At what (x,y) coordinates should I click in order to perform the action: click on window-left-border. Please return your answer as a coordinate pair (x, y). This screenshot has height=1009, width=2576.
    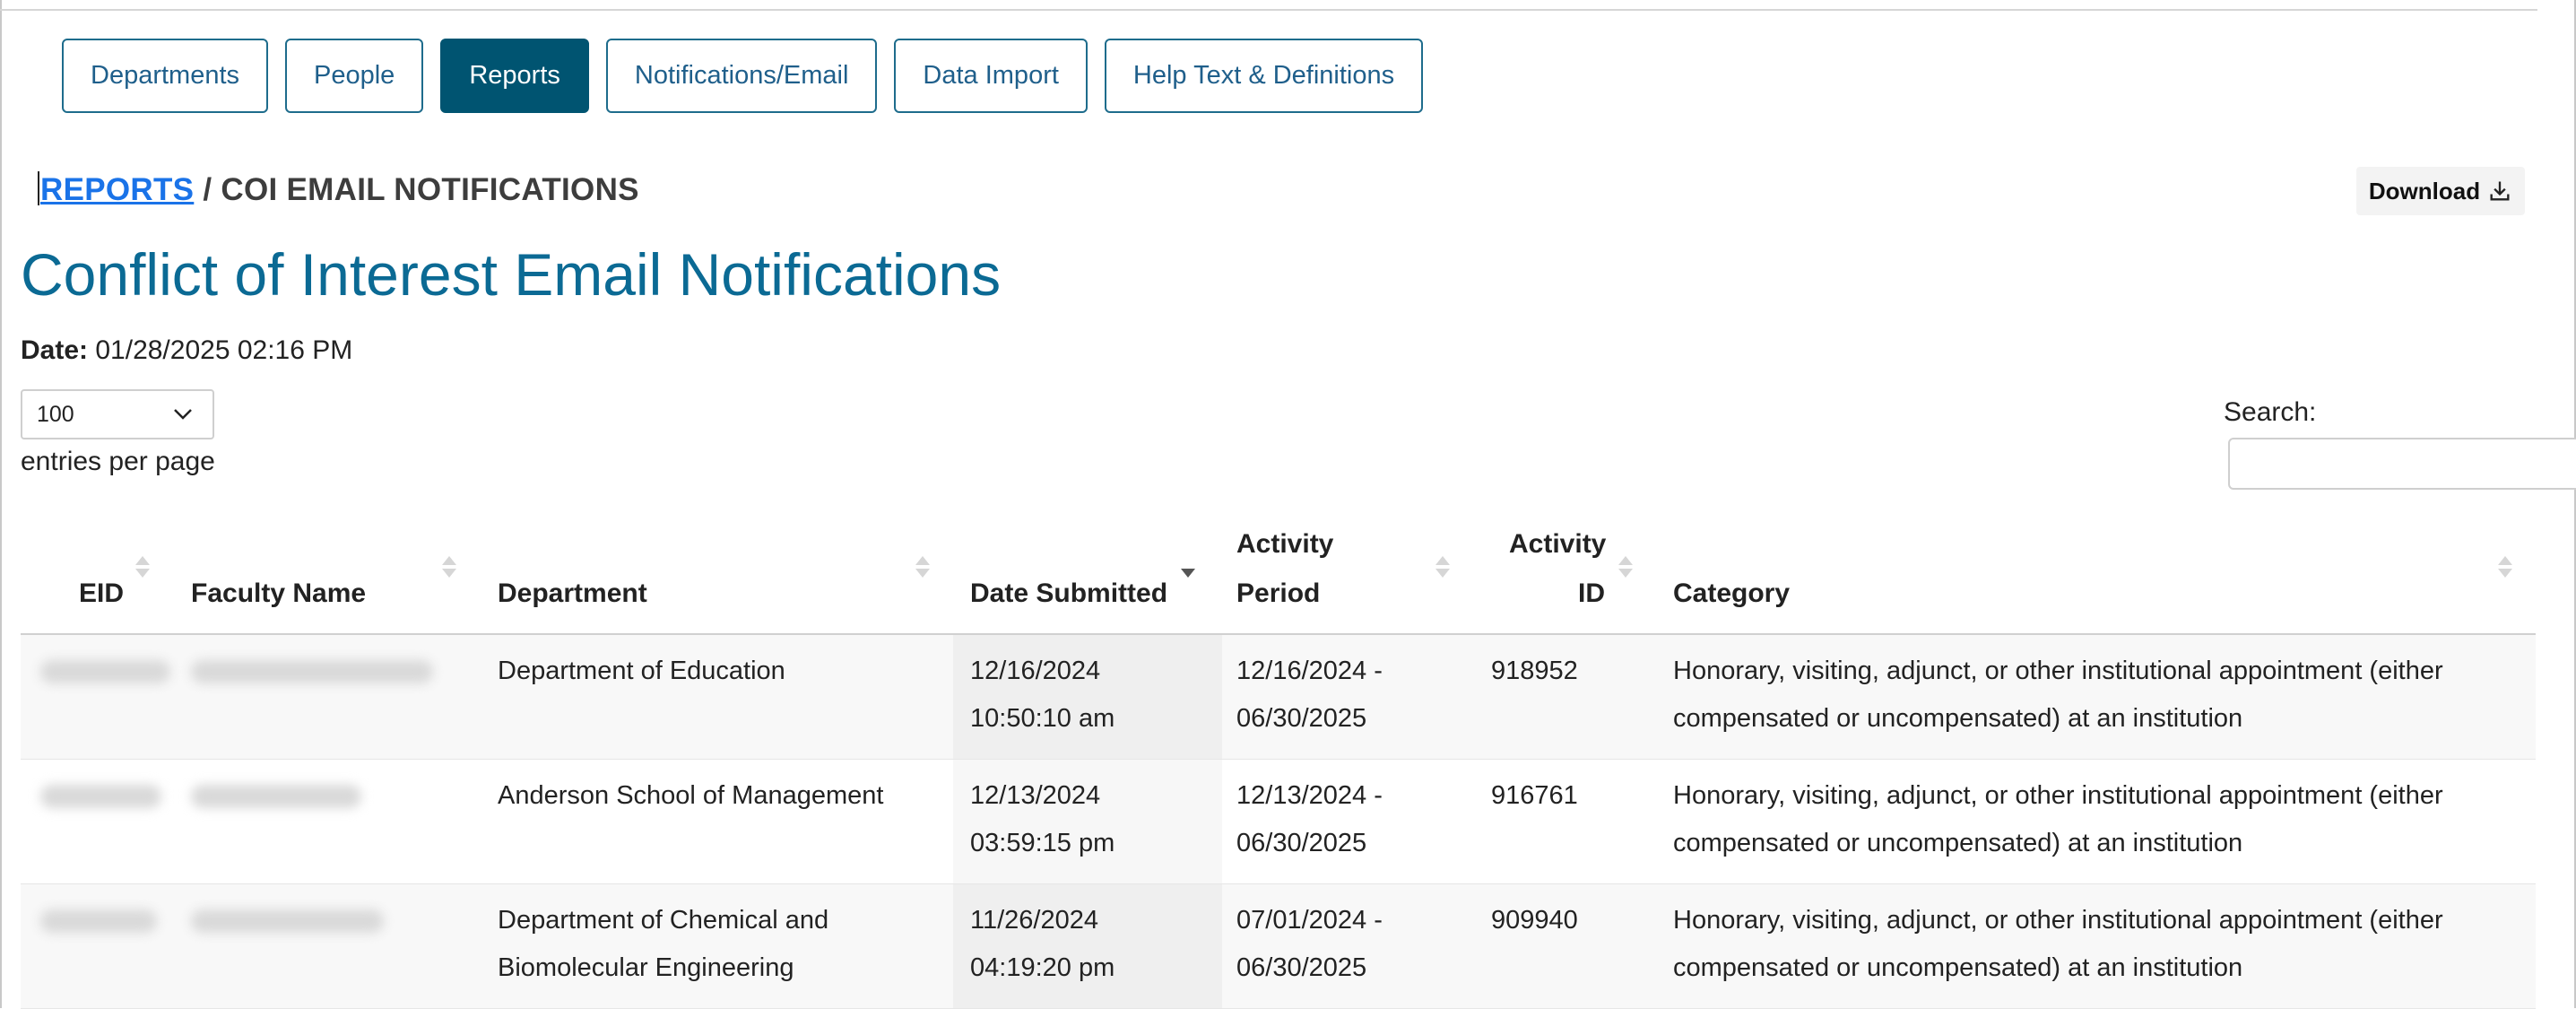
    Looking at the image, I should click on (1, 504).